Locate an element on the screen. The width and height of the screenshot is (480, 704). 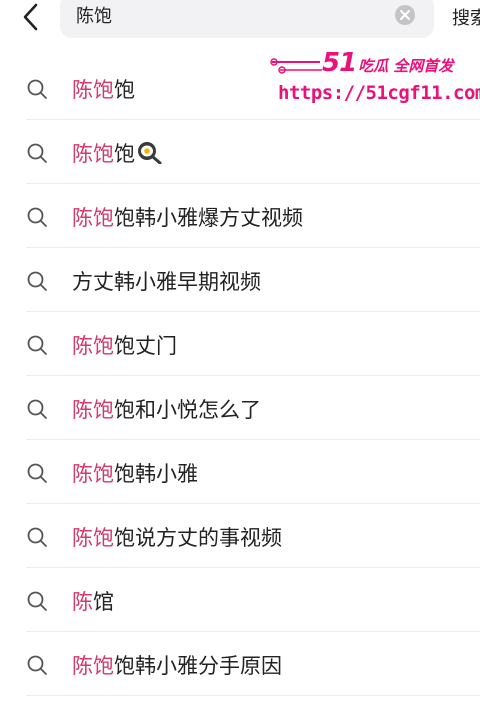
chevron-left-icon is located at coordinates (30, 17).